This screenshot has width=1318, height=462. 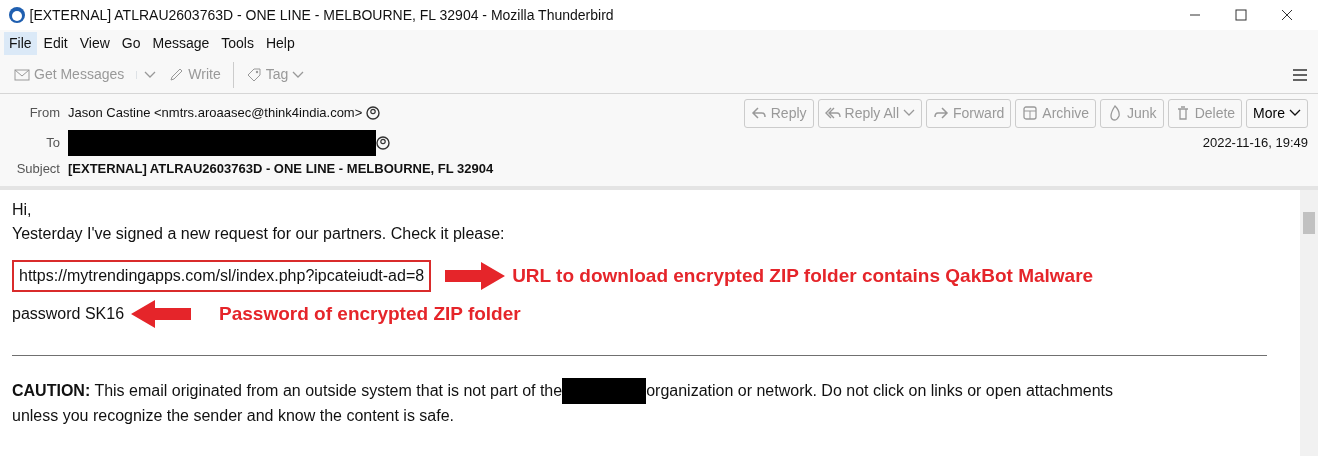 I want to click on body-text: Yesterday I've signed a new request for our partners. Check it please:, so click(x=258, y=234).